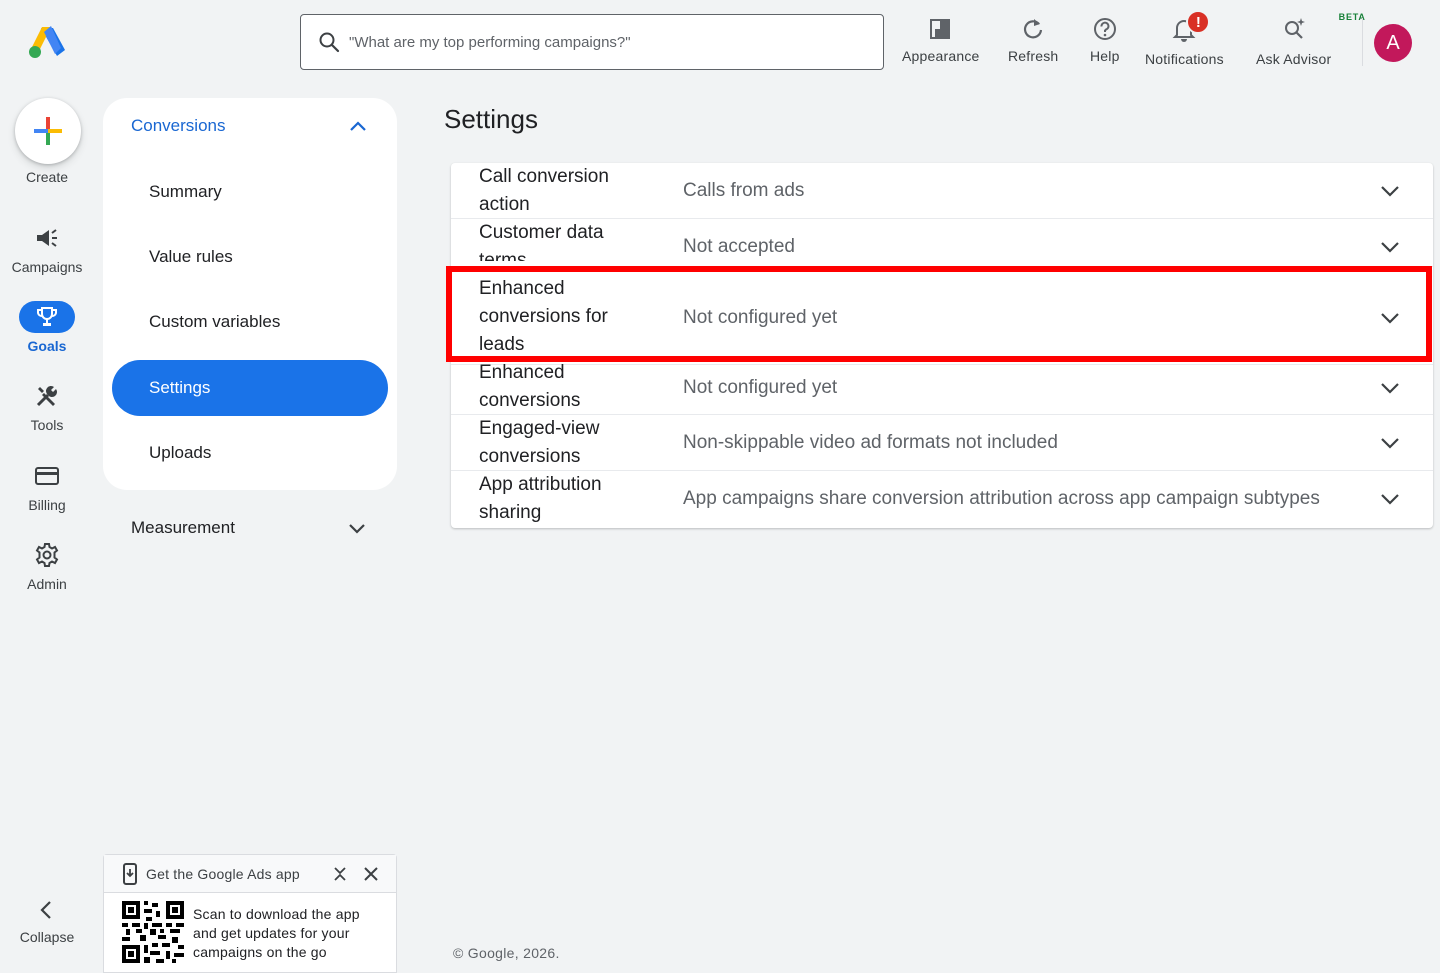  What do you see at coordinates (942, 388) in the screenshot?
I see `settings-row: Enhanced conversions Not configured yet` at bounding box center [942, 388].